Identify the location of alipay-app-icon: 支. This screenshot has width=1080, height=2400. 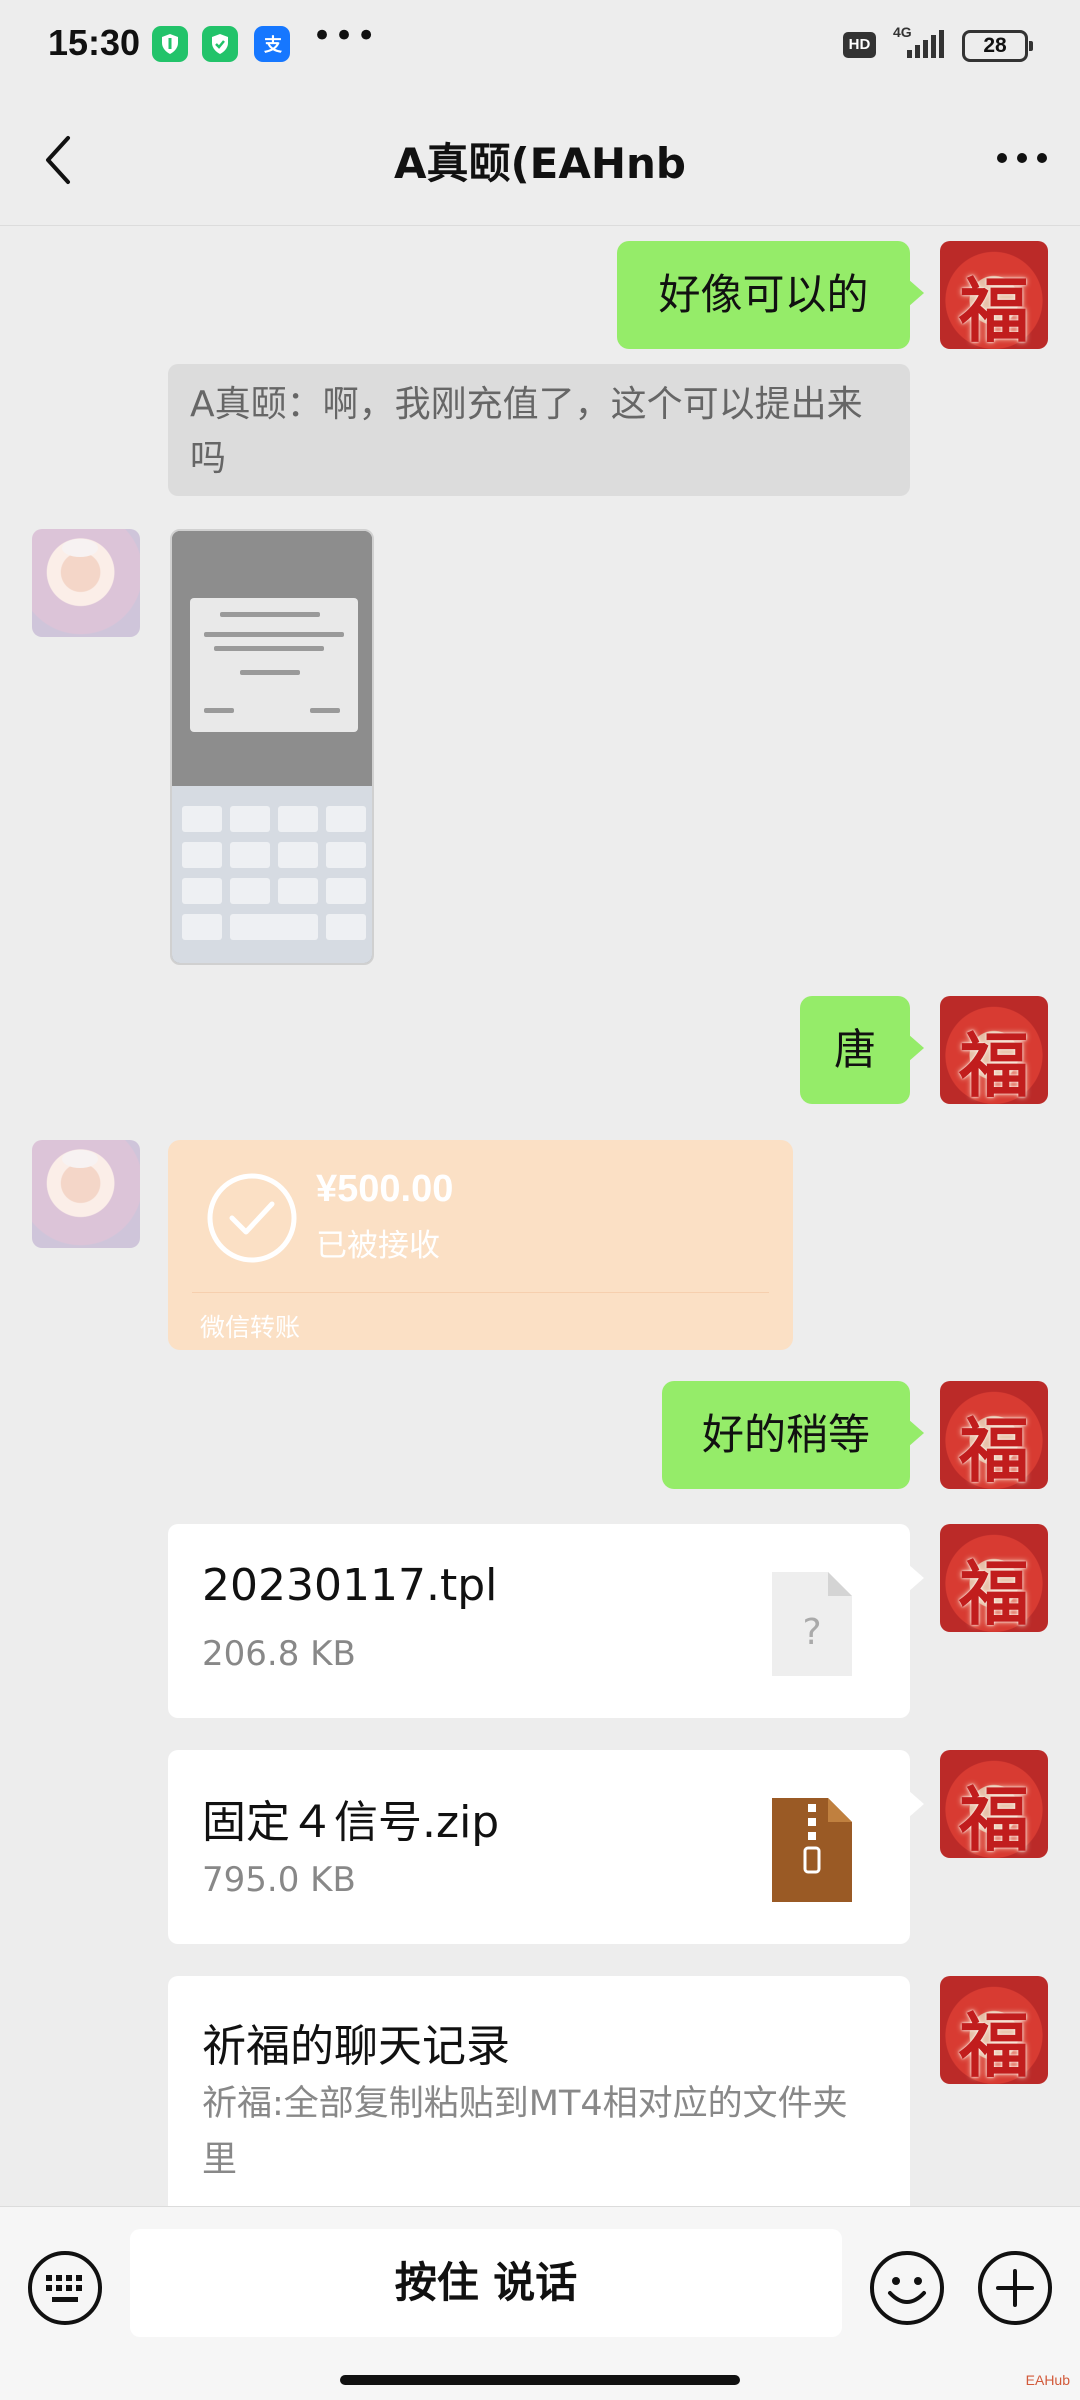
(272, 44).